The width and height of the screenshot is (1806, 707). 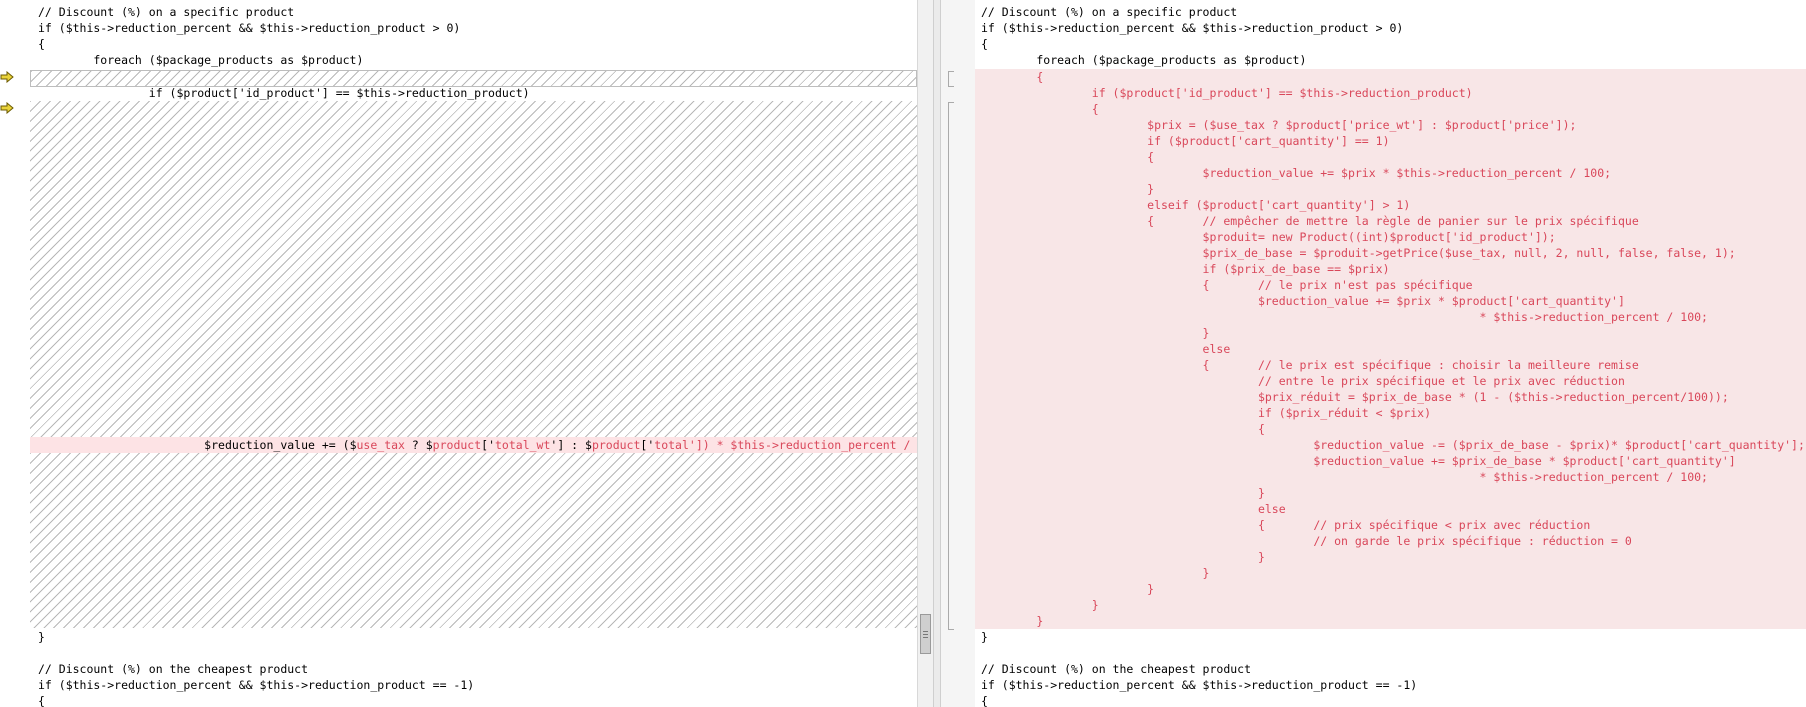 What do you see at coordinates (280, 445) in the screenshot?
I see `changed-line-segment: $reduction_value += ($` at bounding box center [280, 445].